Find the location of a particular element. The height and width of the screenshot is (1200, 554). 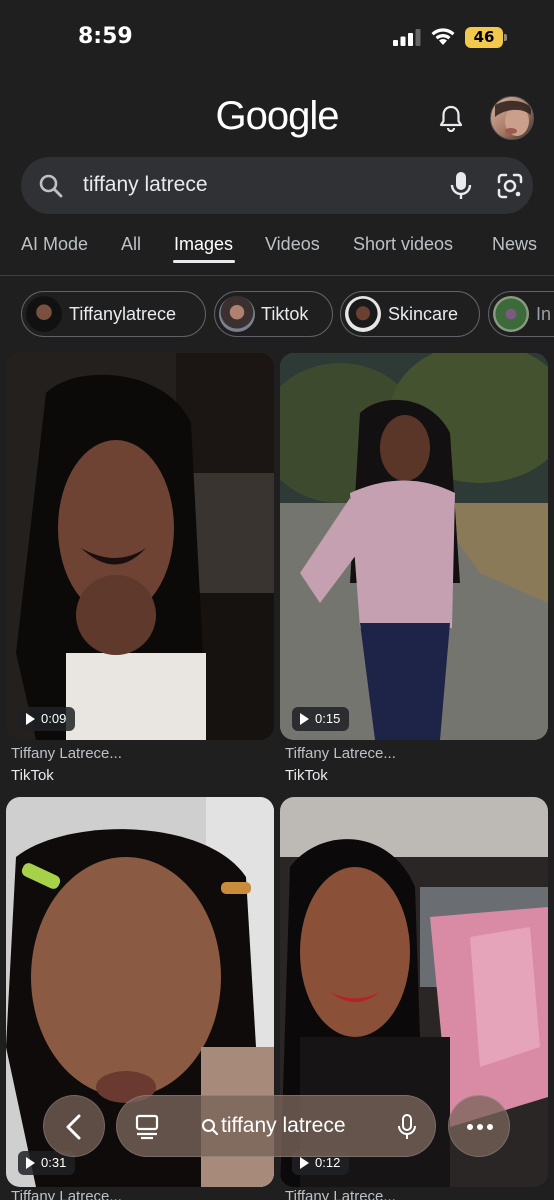

google-logo: Google is located at coordinates (277, 116).